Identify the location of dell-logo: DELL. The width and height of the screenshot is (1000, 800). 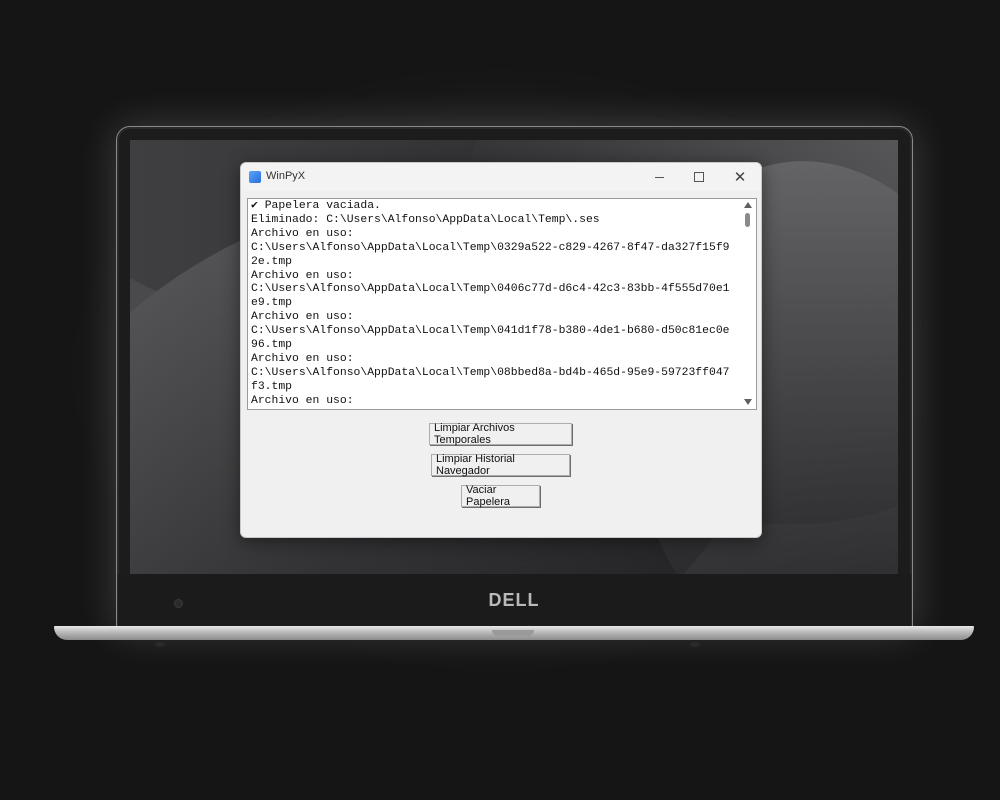
(514, 600).